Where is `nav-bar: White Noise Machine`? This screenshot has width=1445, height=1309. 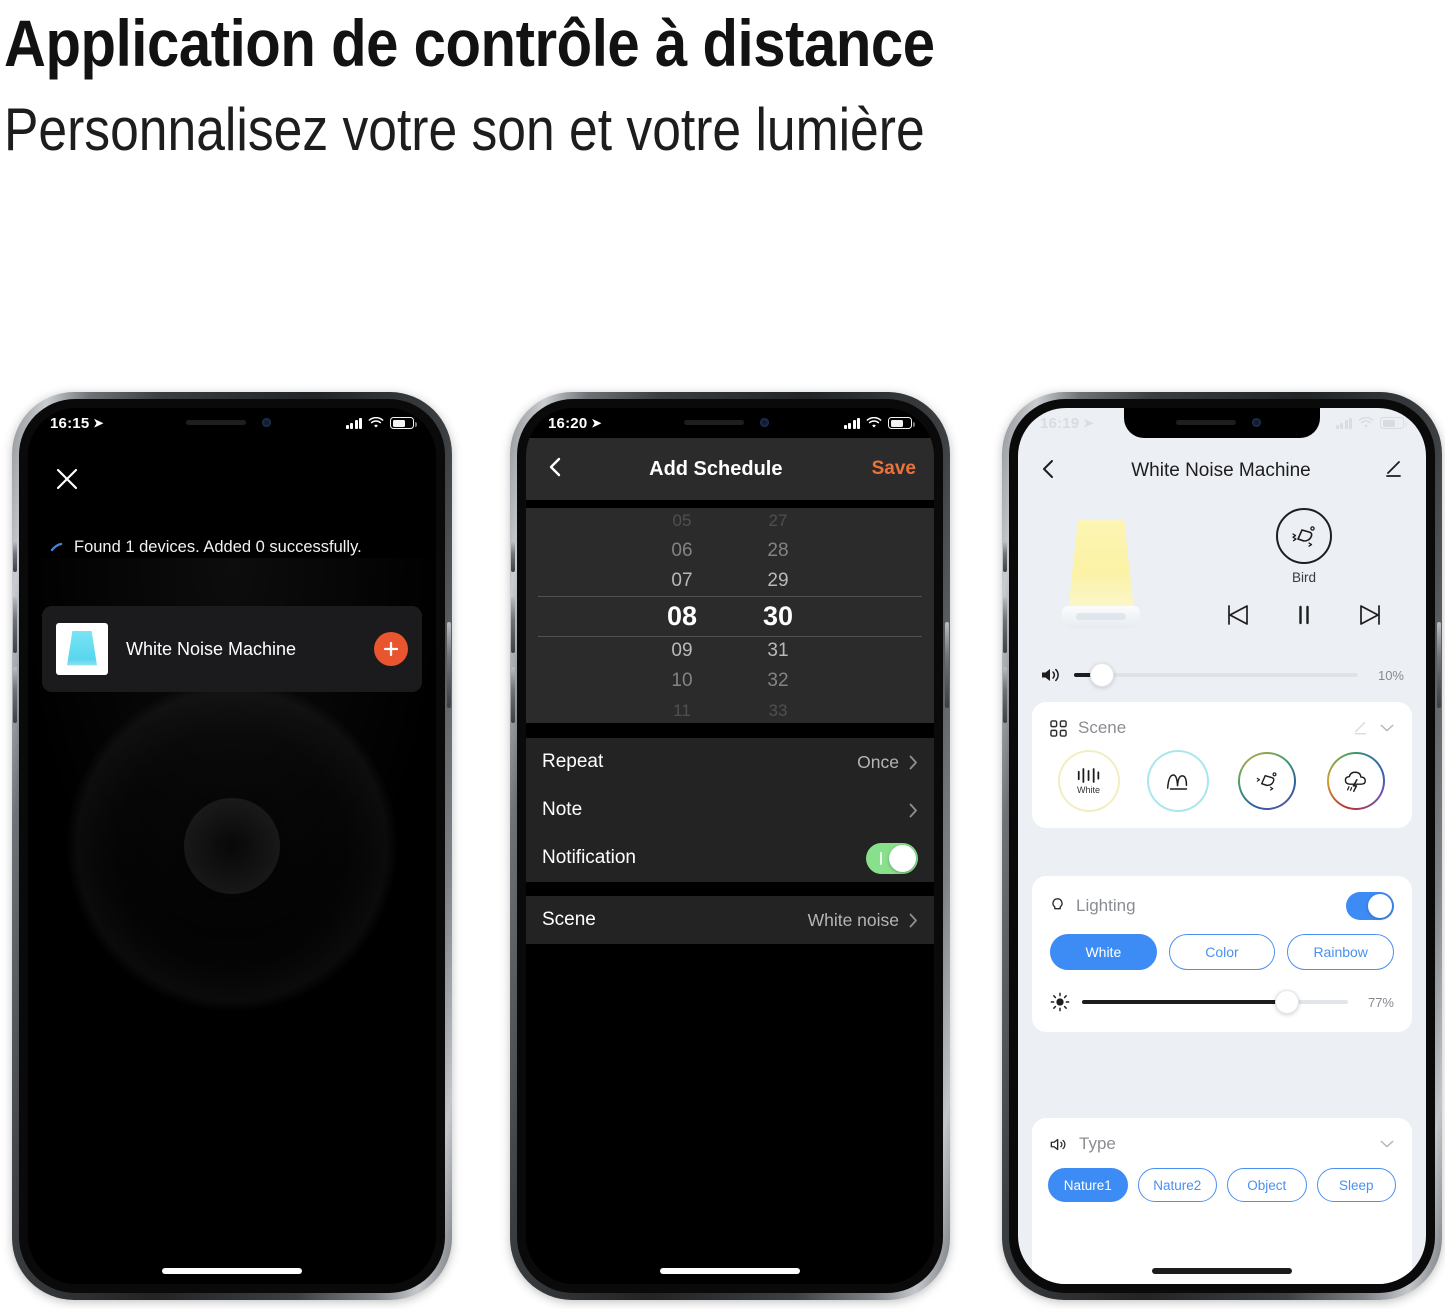
nav-bar: White Noise Machine is located at coordinates (1222, 471).